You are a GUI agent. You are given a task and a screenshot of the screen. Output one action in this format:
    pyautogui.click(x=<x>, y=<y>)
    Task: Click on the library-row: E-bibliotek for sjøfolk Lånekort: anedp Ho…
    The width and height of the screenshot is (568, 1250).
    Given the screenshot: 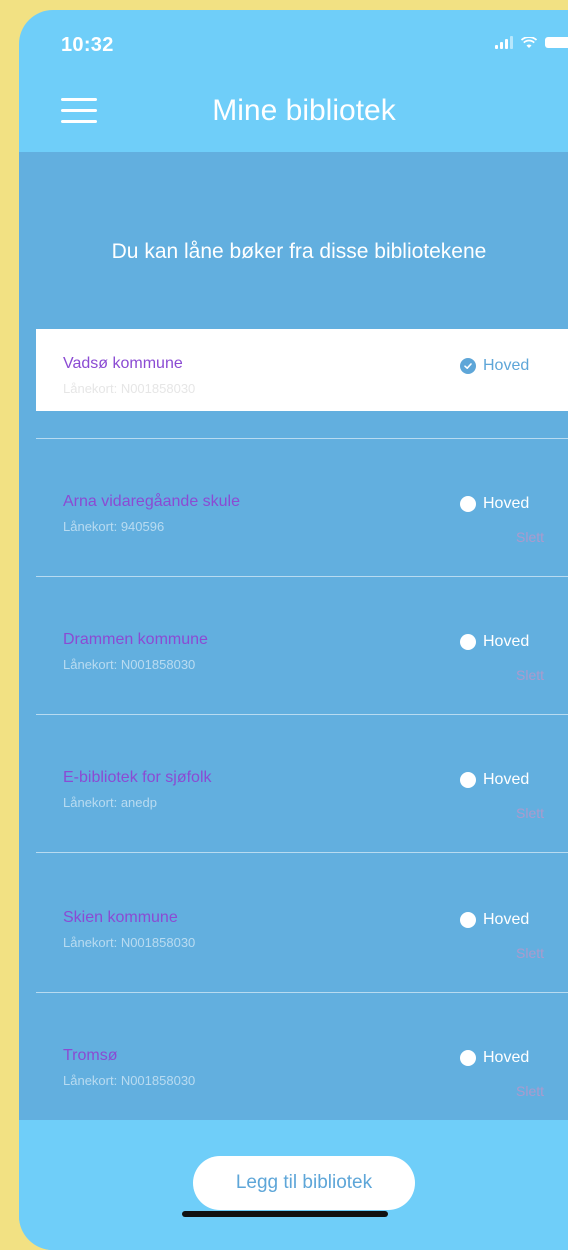 What is the action you would take?
    pyautogui.click(x=302, y=798)
    